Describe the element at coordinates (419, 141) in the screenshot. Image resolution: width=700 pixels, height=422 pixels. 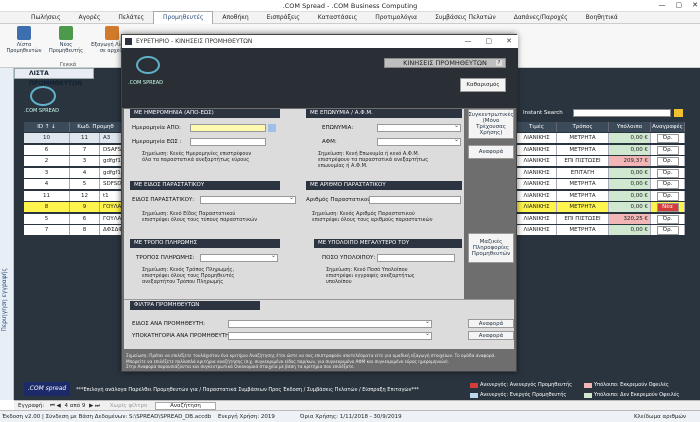
I see `afm-combo` at that location.